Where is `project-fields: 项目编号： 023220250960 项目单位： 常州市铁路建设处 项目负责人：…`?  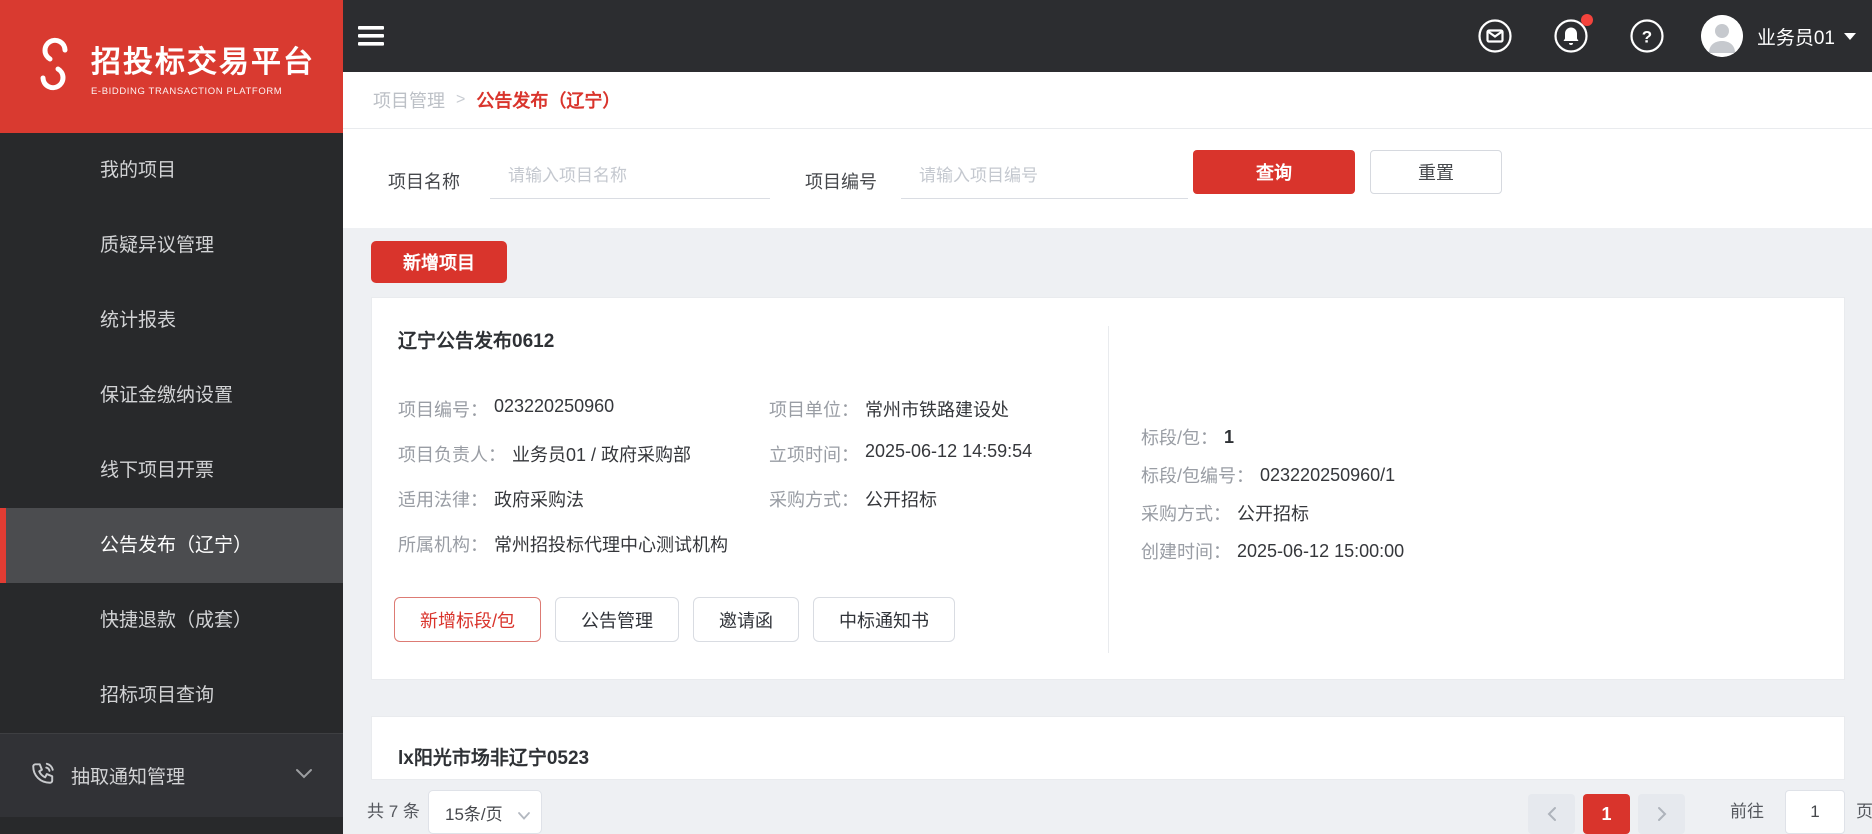
project-fields: 项目编号： 023220250960 项目单位： 常州市铁路建设处 项目负责人：… is located at coordinates (715, 476).